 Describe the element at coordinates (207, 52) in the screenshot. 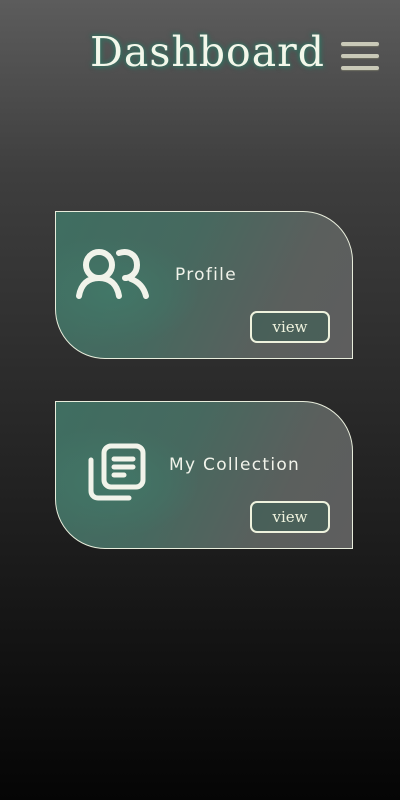

I see `page-title: Dashboard` at that location.